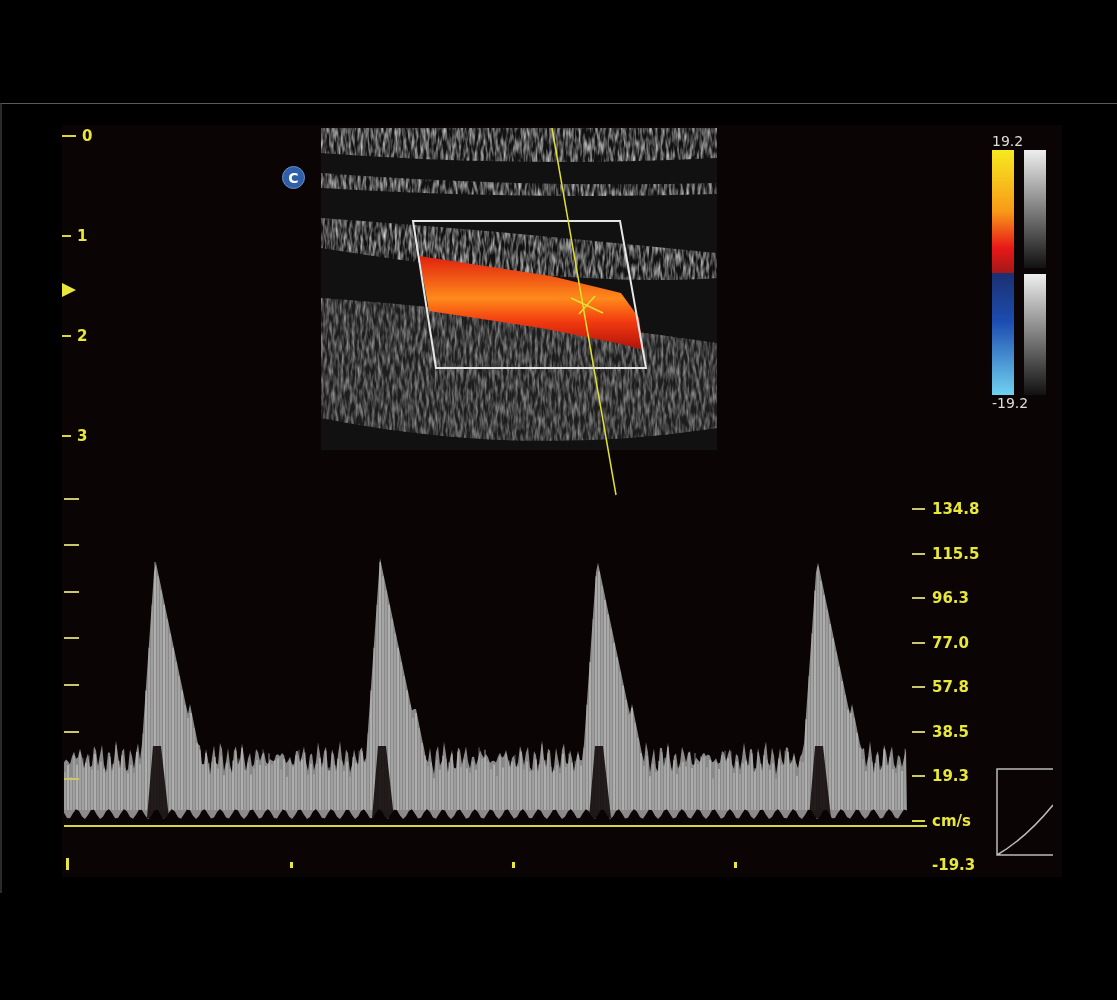  What do you see at coordinates (956, 553) in the screenshot?
I see `velocity-scale-label: 115.5` at bounding box center [956, 553].